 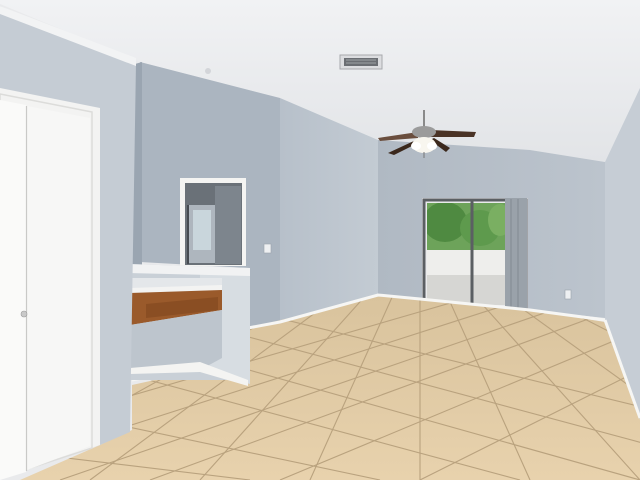 What do you see at coordinates (189, 325) in the screenshot?
I see `kitchenette-counter` at bounding box center [189, 325].